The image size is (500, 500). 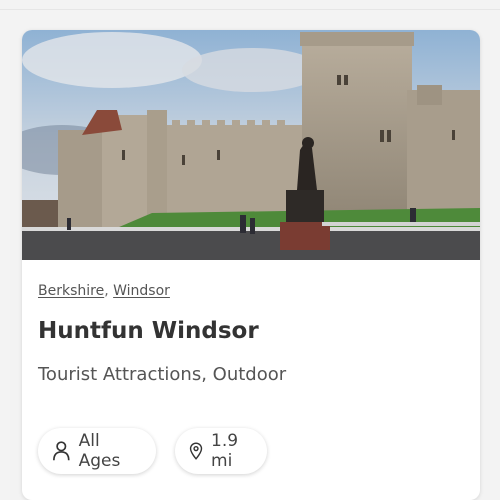 I want to click on distance-label: 1.9 mi, so click(x=225, y=451).